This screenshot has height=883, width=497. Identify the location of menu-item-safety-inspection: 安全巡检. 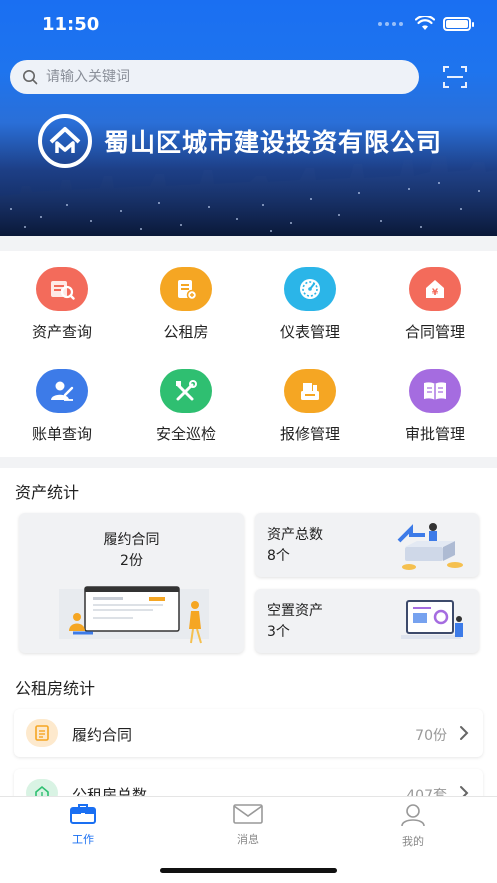
(186, 406).